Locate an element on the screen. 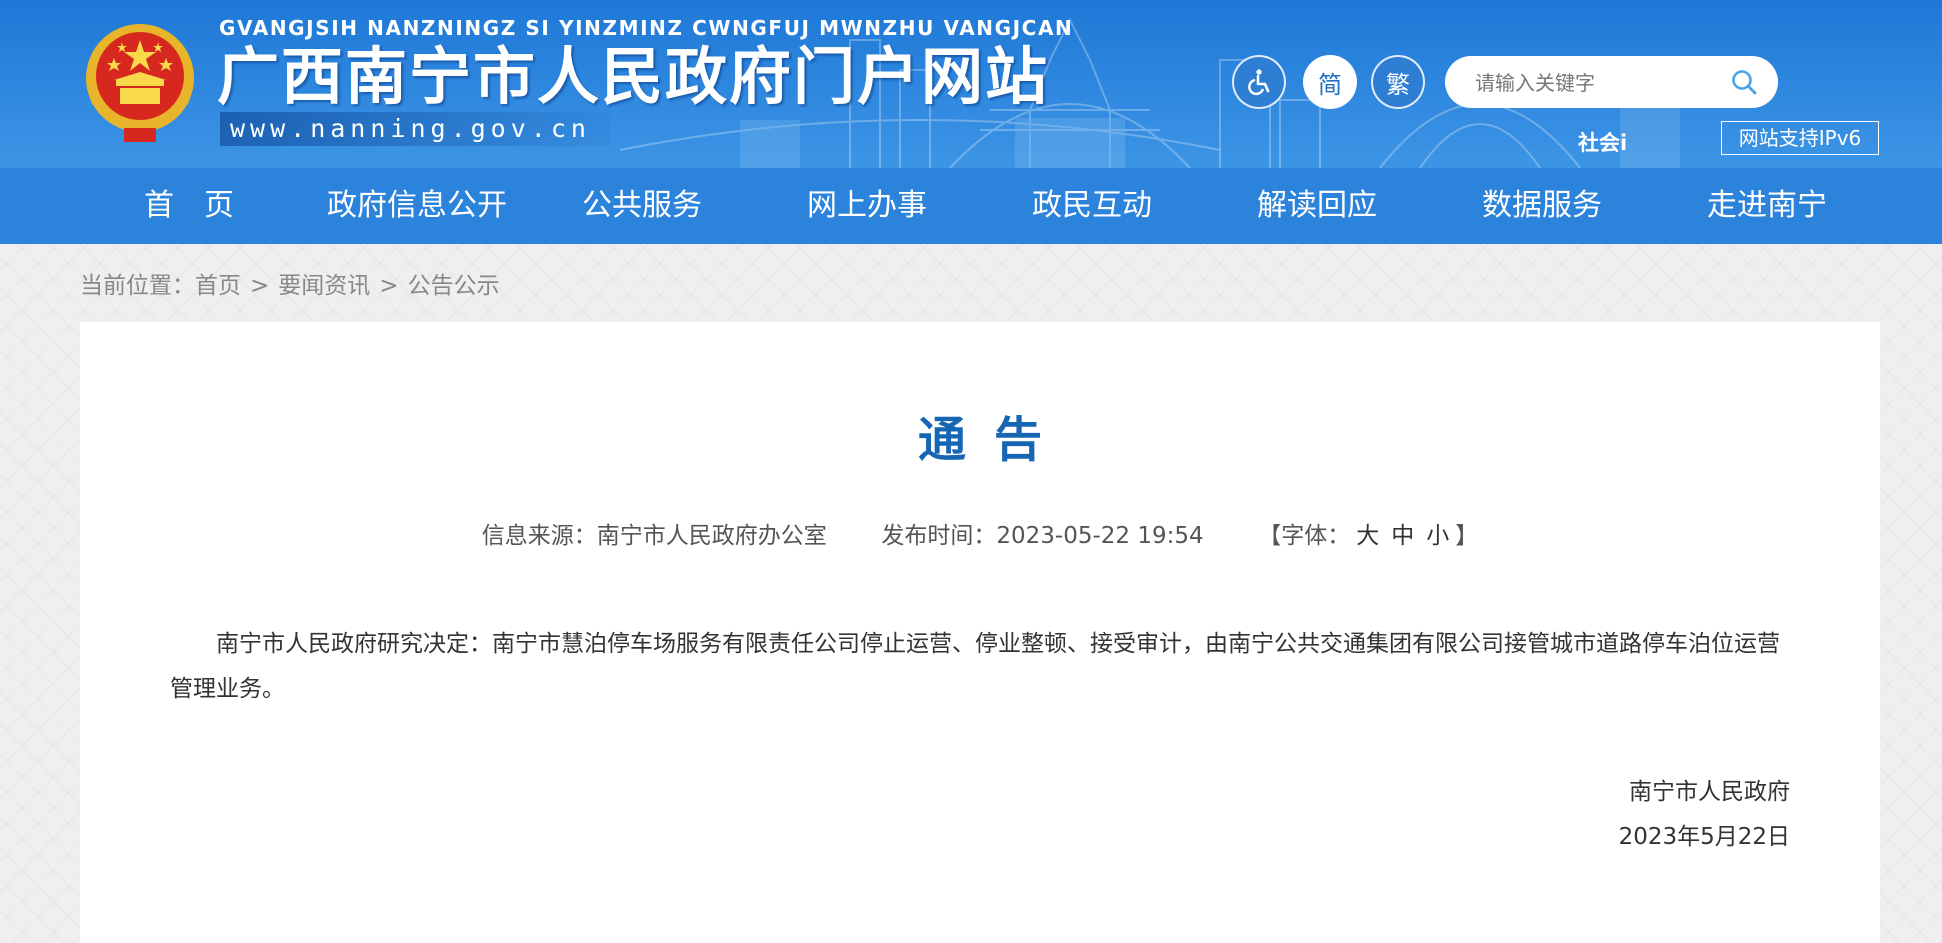 The height and width of the screenshot is (943, 1942). breadcrumb: 当前位置：首页 > 要闻资讯 > 公告公示 is located at coordinates (290, 283).